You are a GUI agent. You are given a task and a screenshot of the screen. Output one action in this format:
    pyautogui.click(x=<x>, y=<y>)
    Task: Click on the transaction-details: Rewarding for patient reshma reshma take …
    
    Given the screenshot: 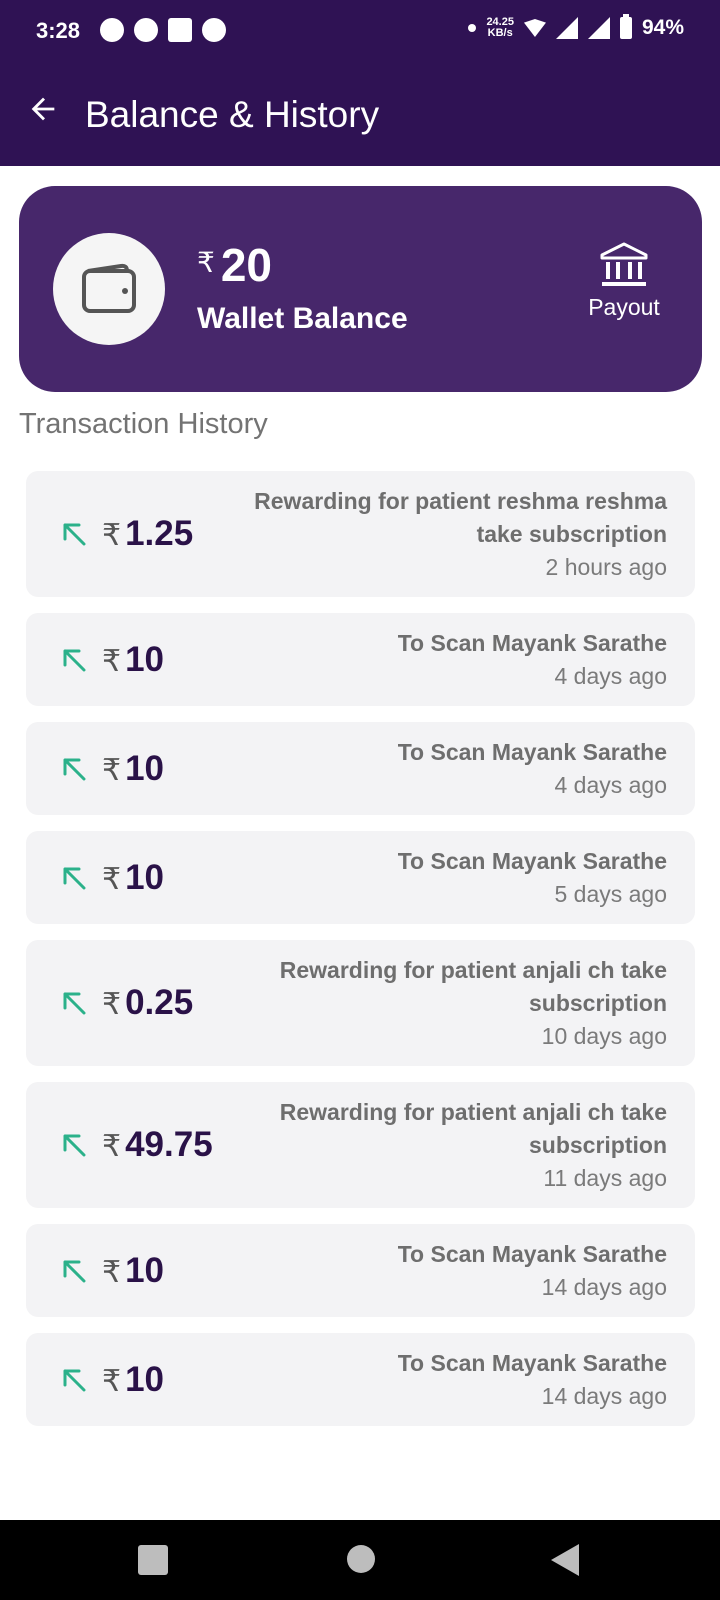 What is the action you would take?
    pyautogui.click(x=430, y=534)
    